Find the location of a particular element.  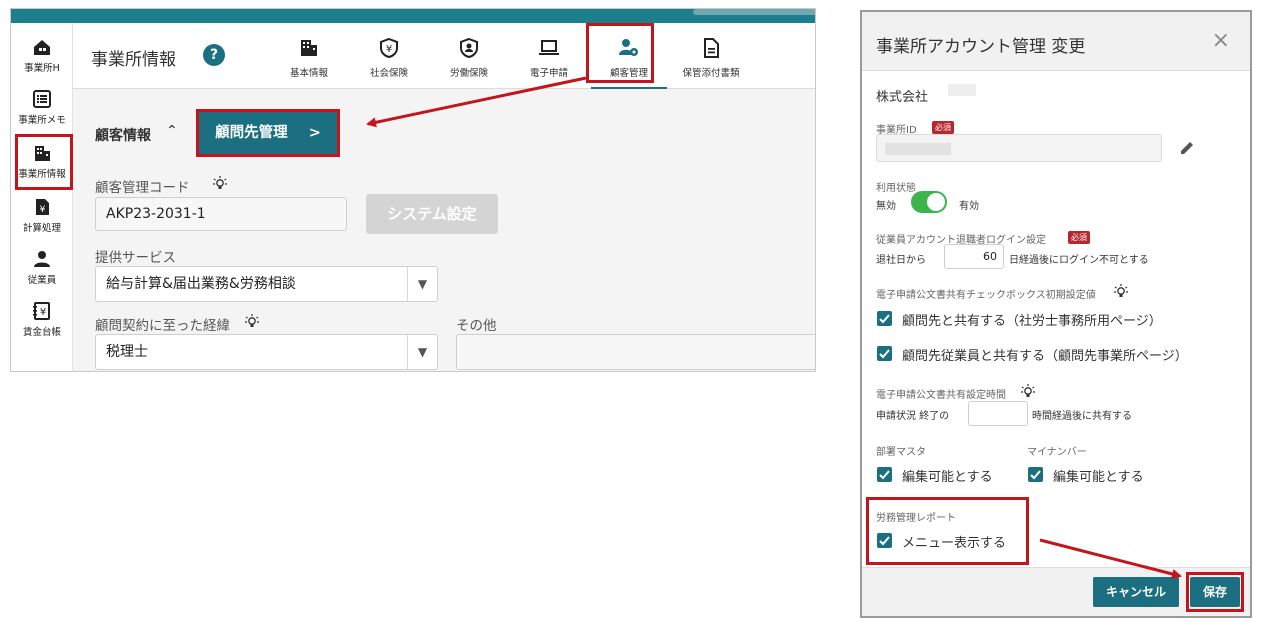

arrow-to-advisor-management is located at coordinates (476, 102).